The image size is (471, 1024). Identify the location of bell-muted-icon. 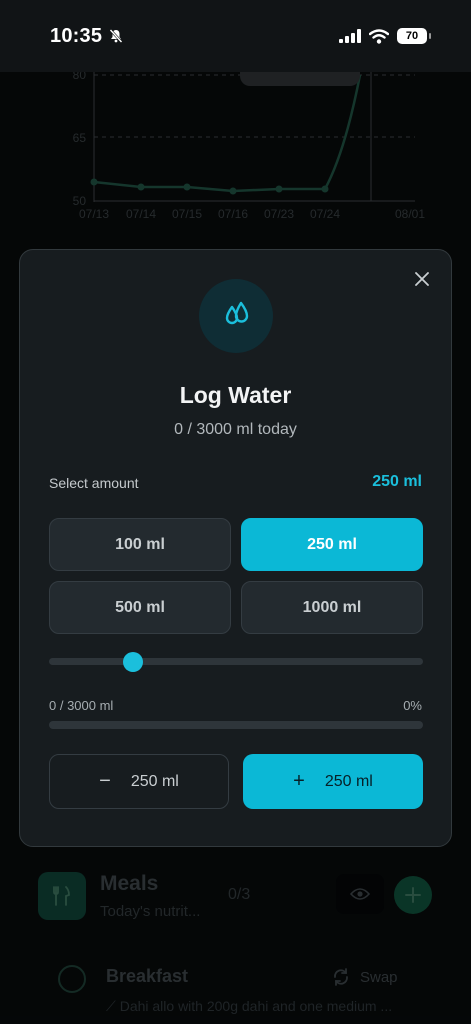
(116, 36).